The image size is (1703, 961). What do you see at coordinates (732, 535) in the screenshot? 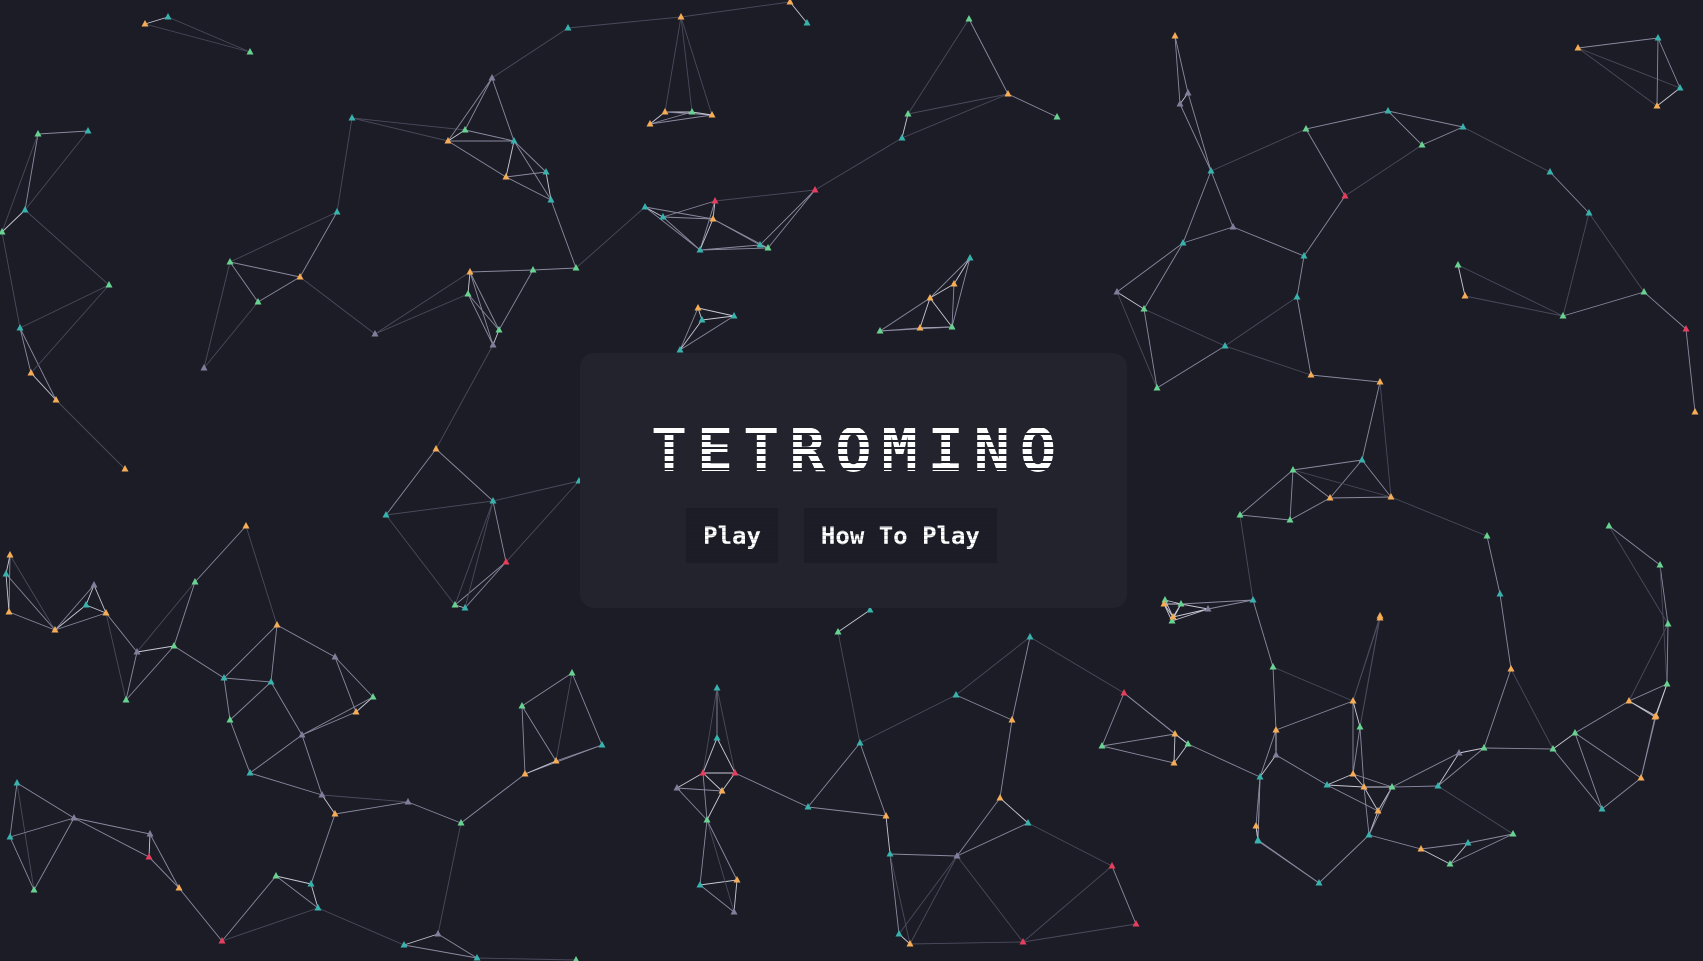
I see `play-button: Play` at bounding box center [732, 535].